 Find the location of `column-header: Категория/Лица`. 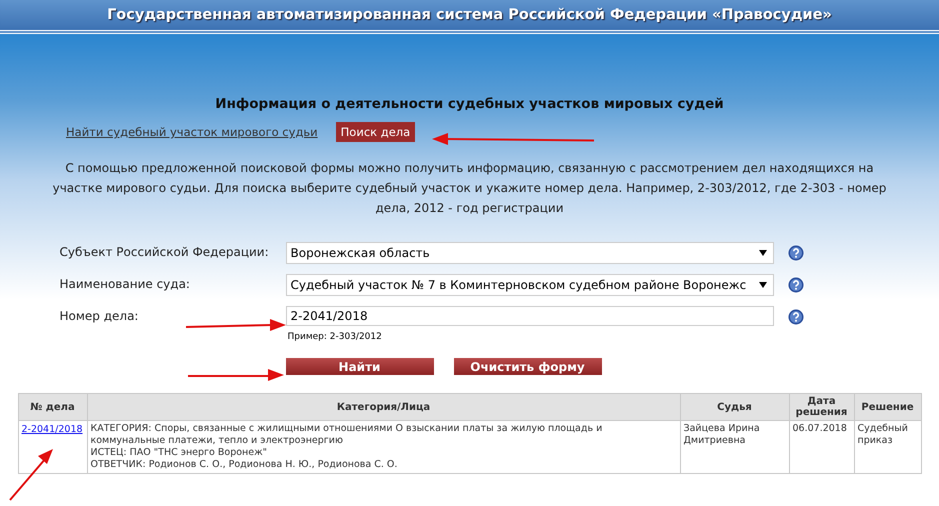

column-header: Категория/Лица is located at coordinates (383, 407).